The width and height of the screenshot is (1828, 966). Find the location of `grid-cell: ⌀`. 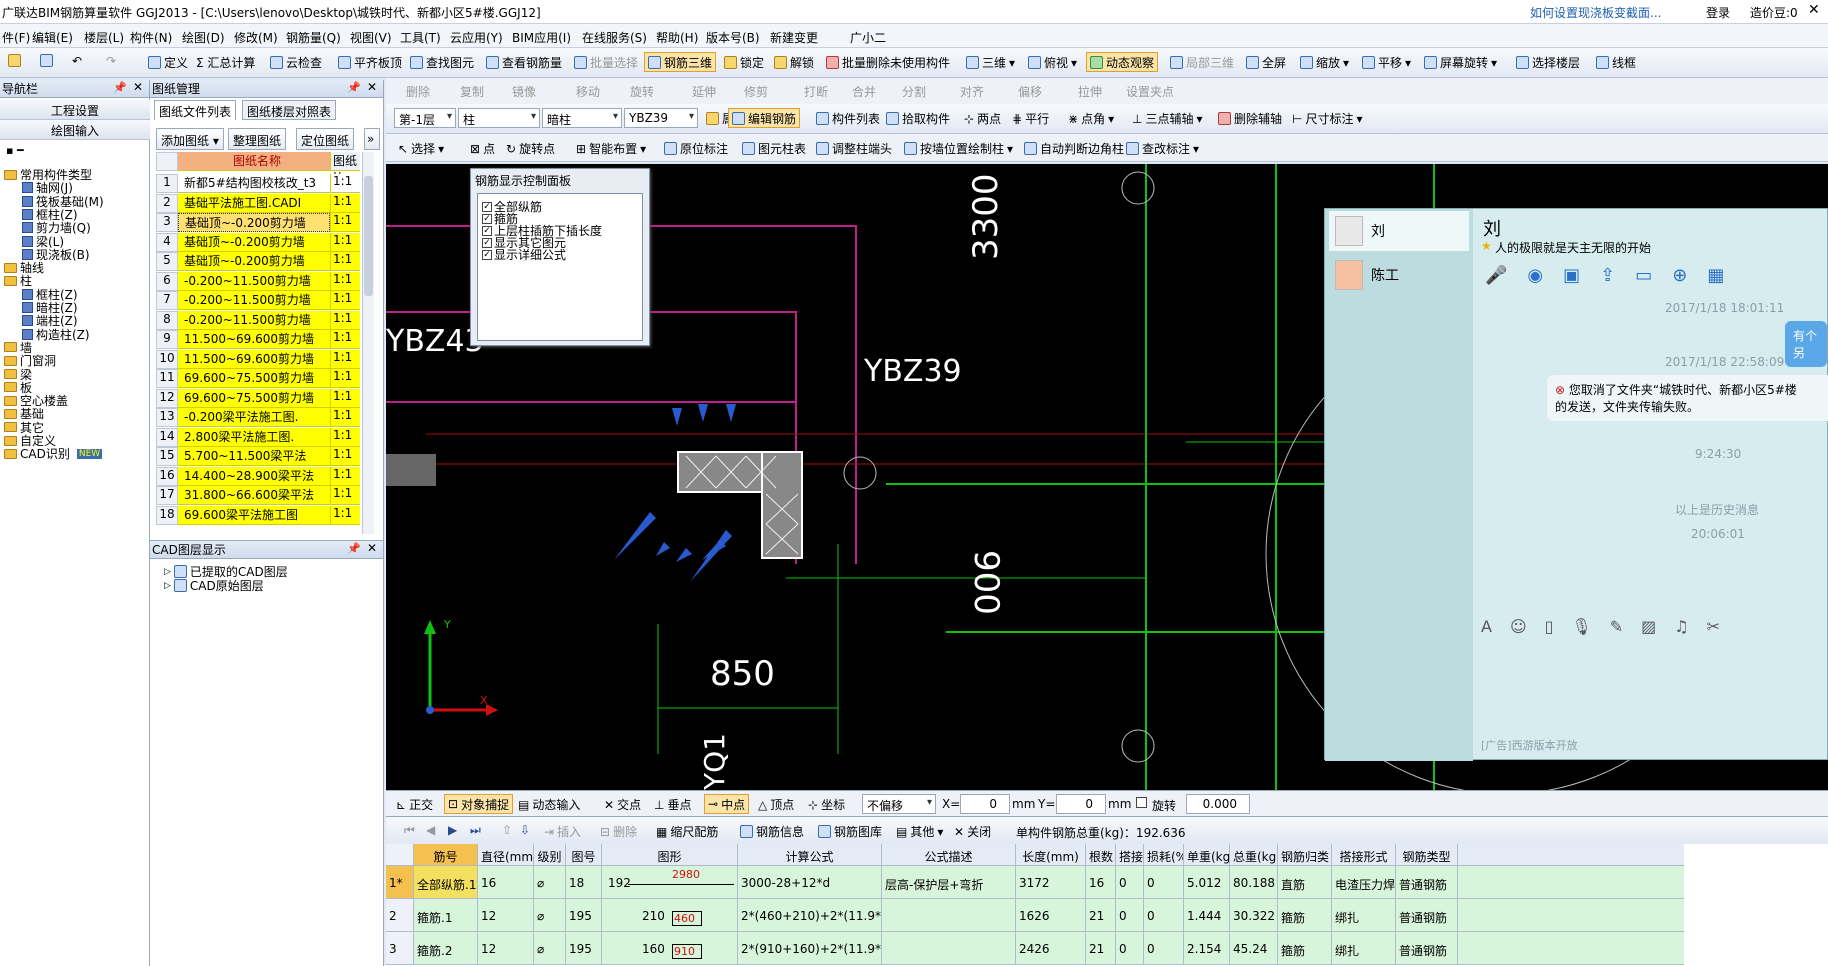

grid-cell: ⌀ is located at coordinates (550, 948).